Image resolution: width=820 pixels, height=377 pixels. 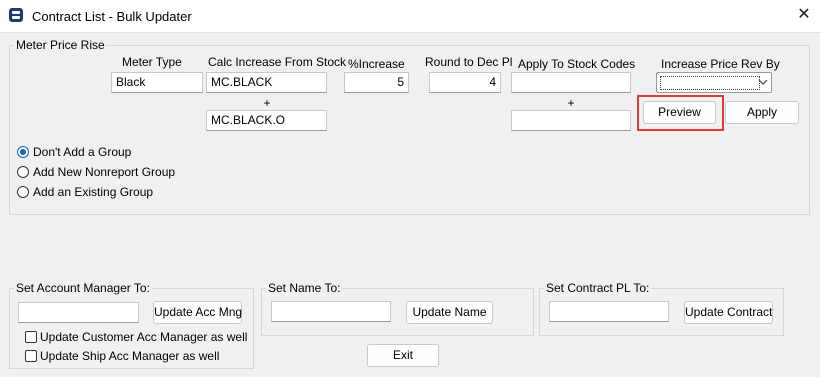 What do you see at coordinates (143, 337) in the screenshot?
I see `update-customer-acc-label: Update Customer Acc Manager as well` at bounding box center [143, 337].